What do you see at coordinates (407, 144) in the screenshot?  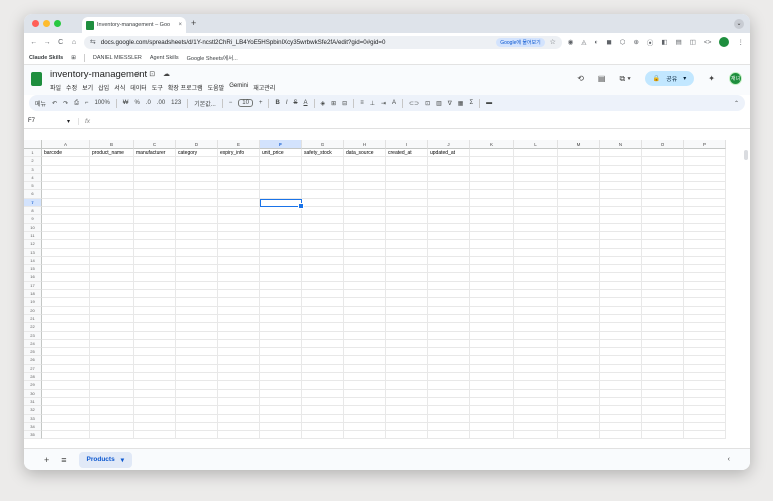 I see `column-header: I` at bounding box center [407, 144].